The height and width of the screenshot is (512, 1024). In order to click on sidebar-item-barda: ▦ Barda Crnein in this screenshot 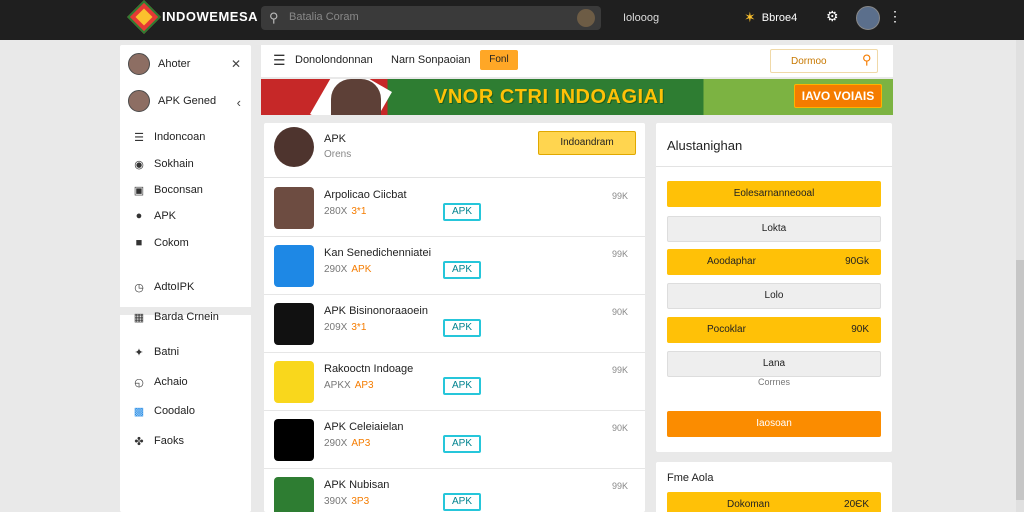, I will do `click(175, 317)`.